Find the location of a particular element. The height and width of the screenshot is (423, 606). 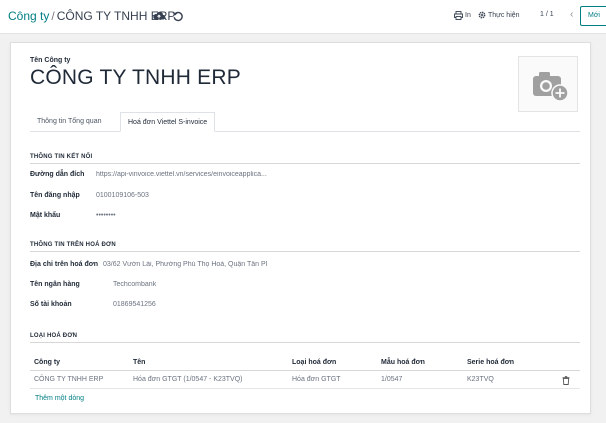

column-header-template: Mẫu hoá đơn is located at coordinates (403, 362).